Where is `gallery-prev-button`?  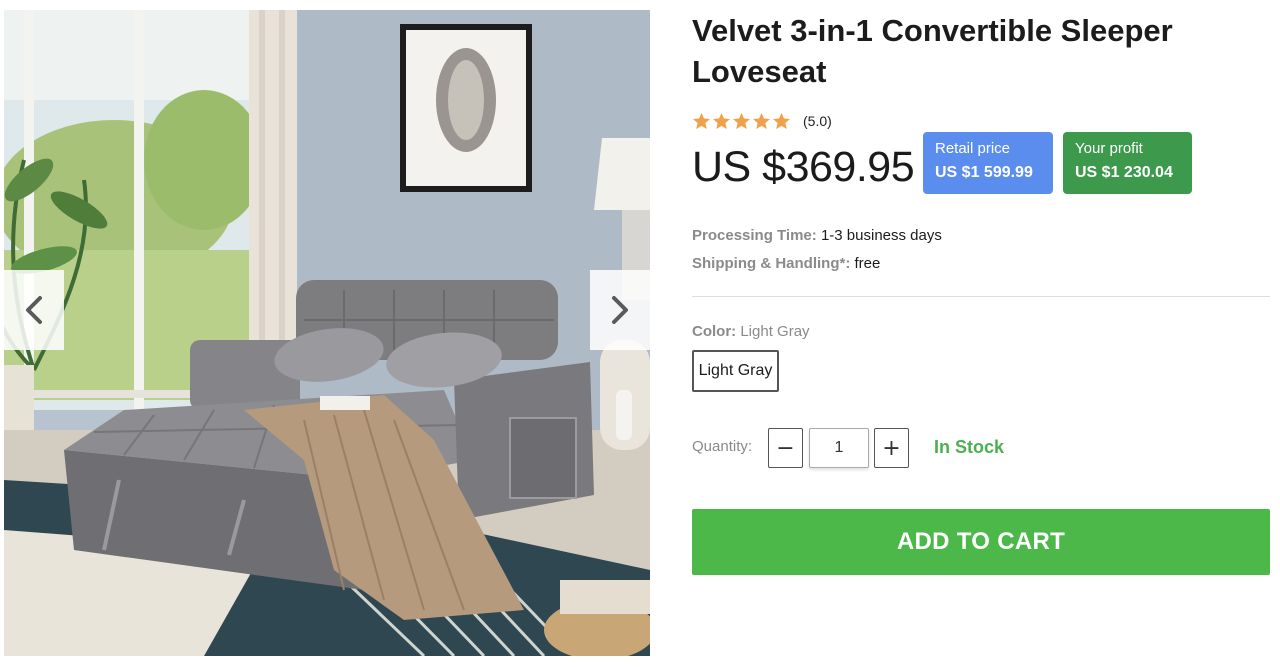 gallery-prev-button is located at coordinates (34, 310).